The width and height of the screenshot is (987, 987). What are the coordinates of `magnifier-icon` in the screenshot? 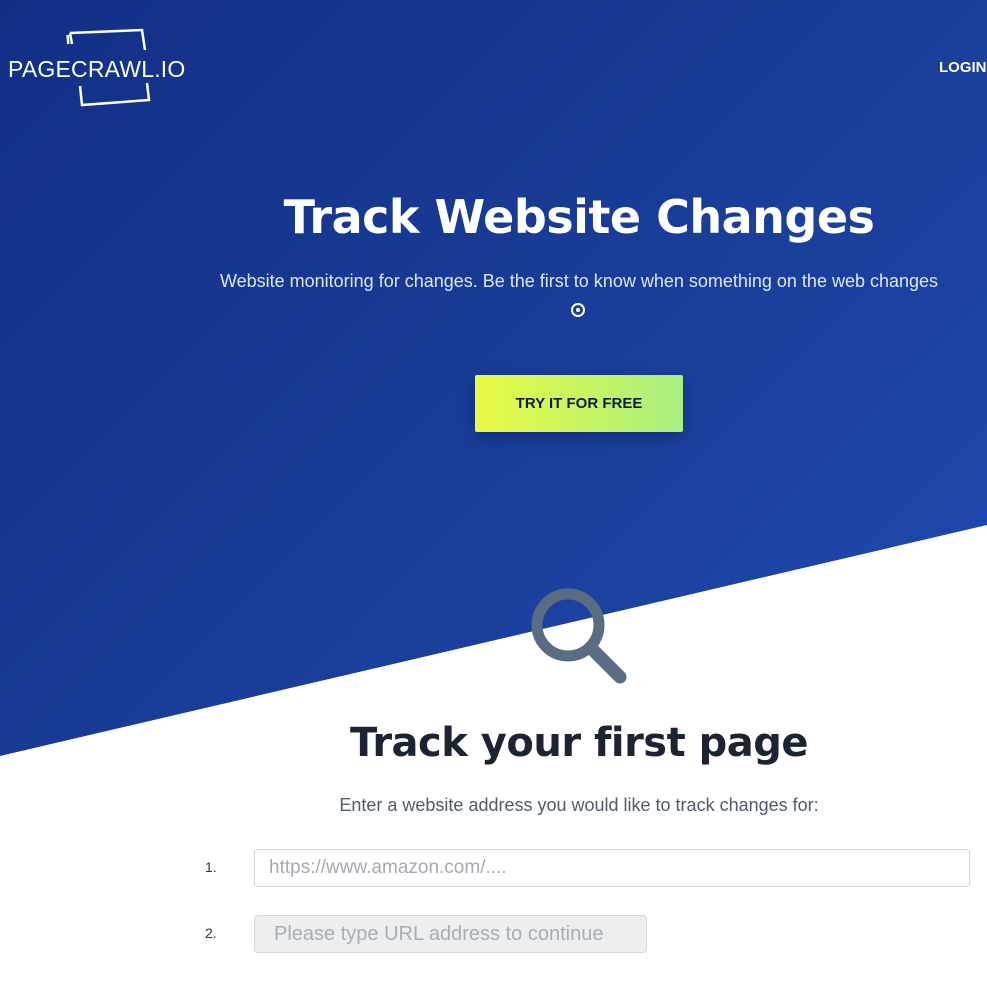 It's located at (579, 636).